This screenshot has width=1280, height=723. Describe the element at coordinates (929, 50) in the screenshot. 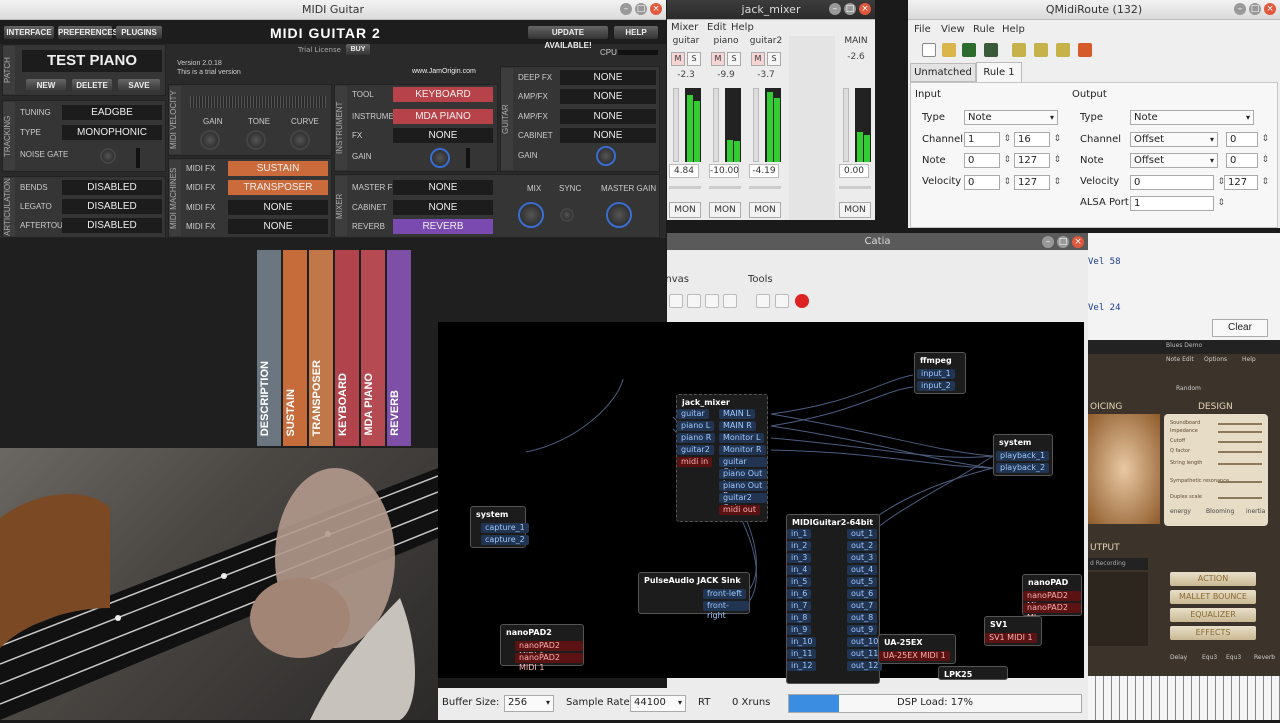

I see `new-file-icon` at that location.